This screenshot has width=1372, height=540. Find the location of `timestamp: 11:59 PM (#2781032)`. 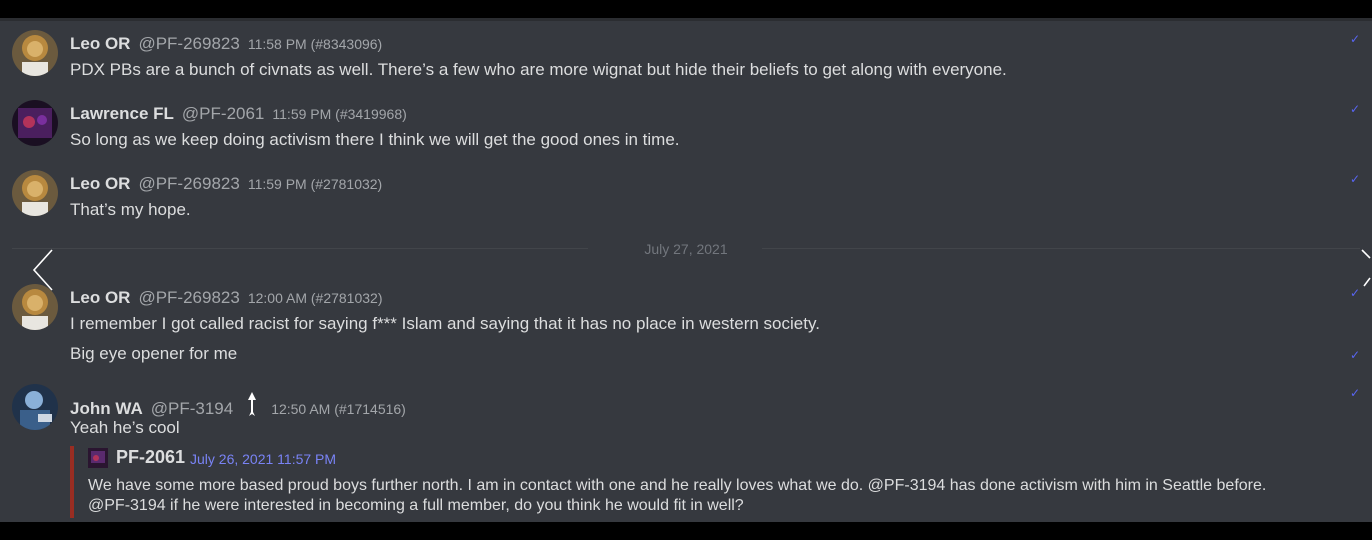

timestamp: 11:59 PM (#2781032) is located at coordinates (315, 184).